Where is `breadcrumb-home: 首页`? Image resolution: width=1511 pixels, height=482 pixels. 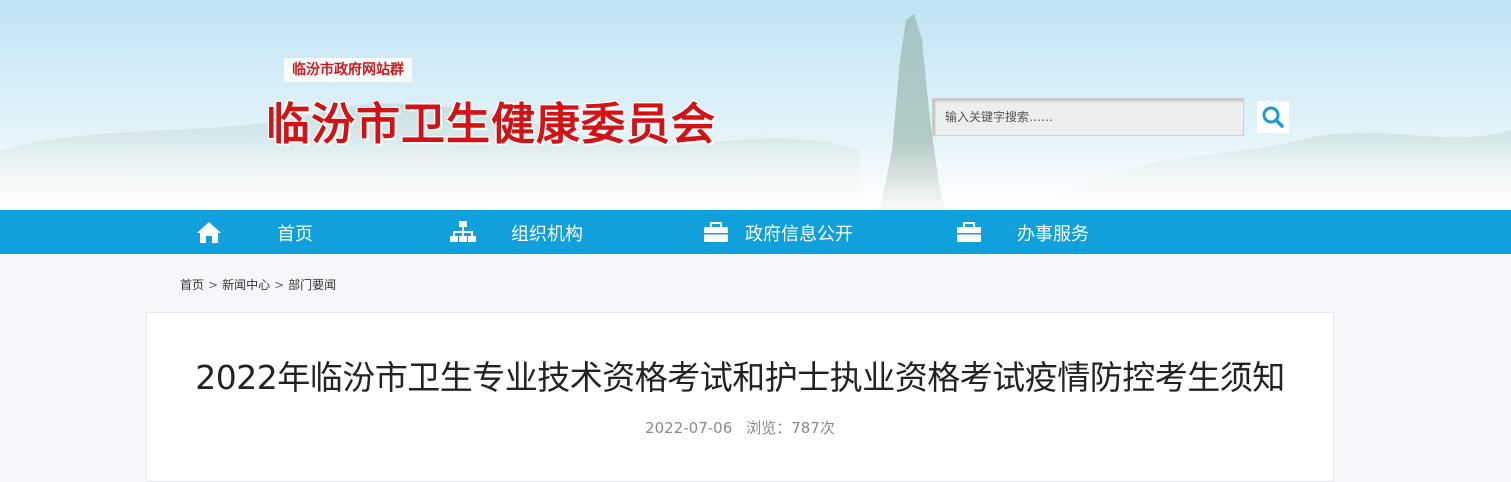 breadcrumb-home: 首页 is located at coordinates (192, 285).